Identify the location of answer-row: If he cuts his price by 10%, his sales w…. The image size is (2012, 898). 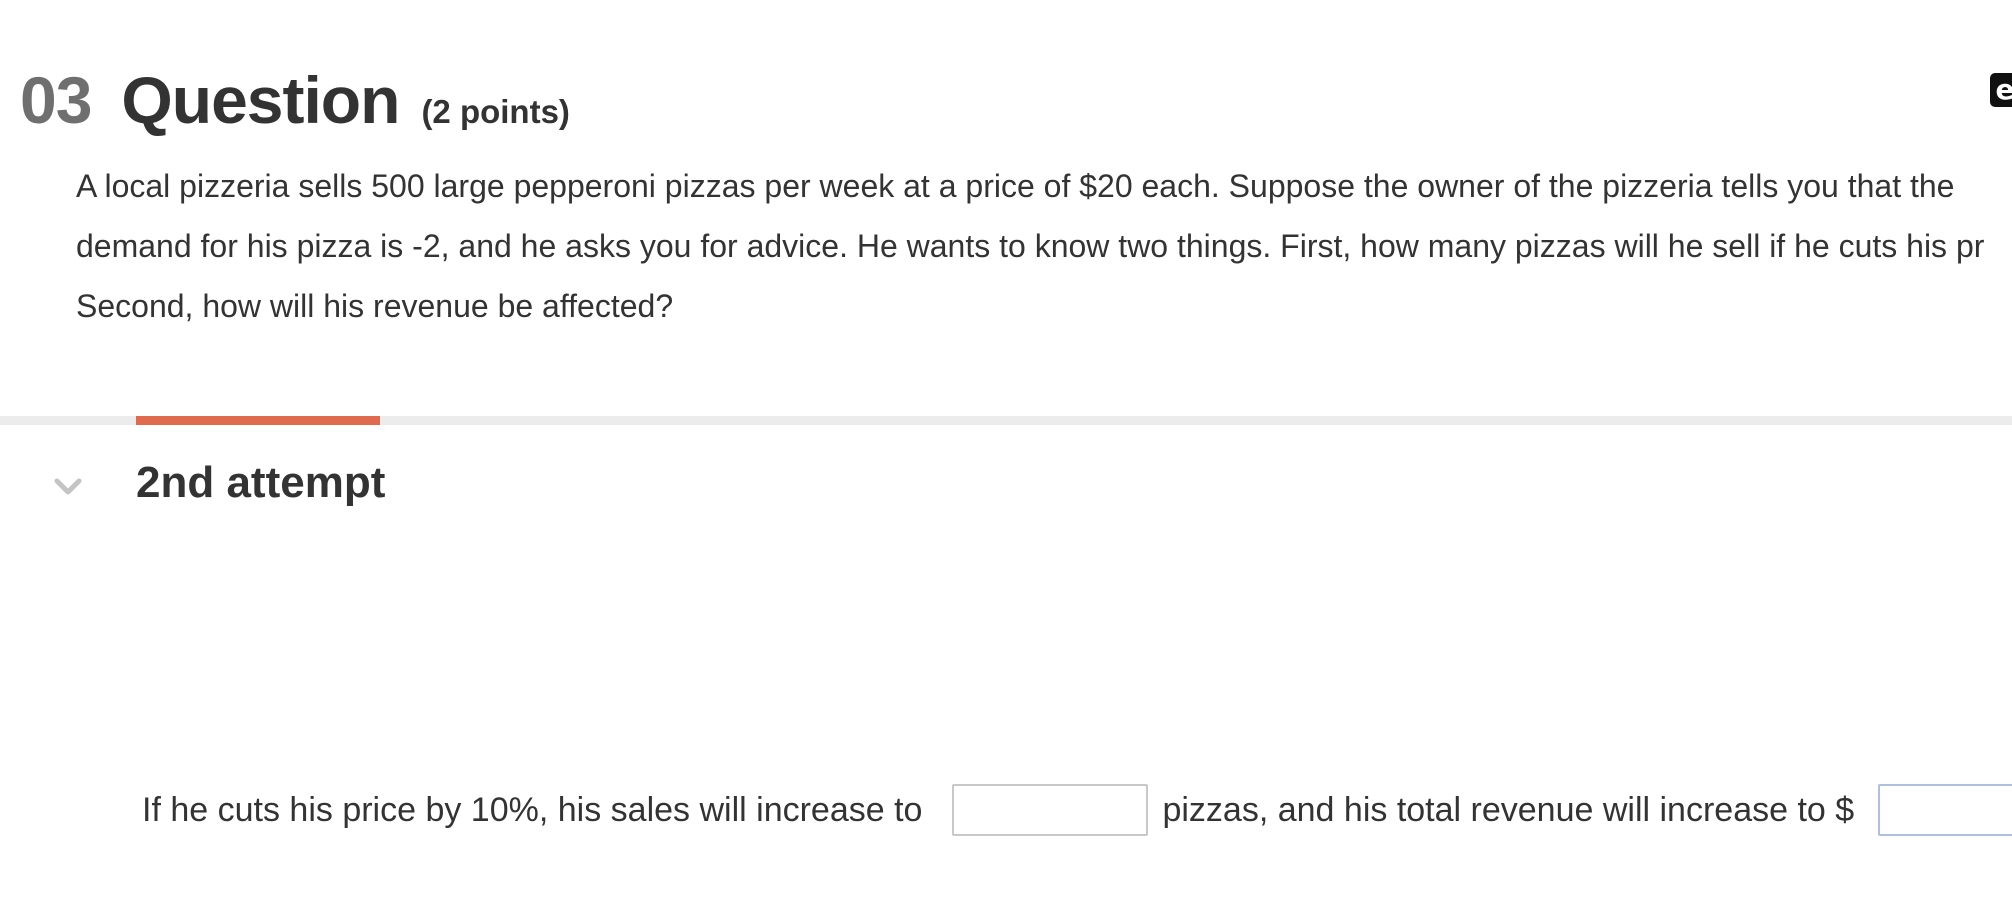
(1077, 810).